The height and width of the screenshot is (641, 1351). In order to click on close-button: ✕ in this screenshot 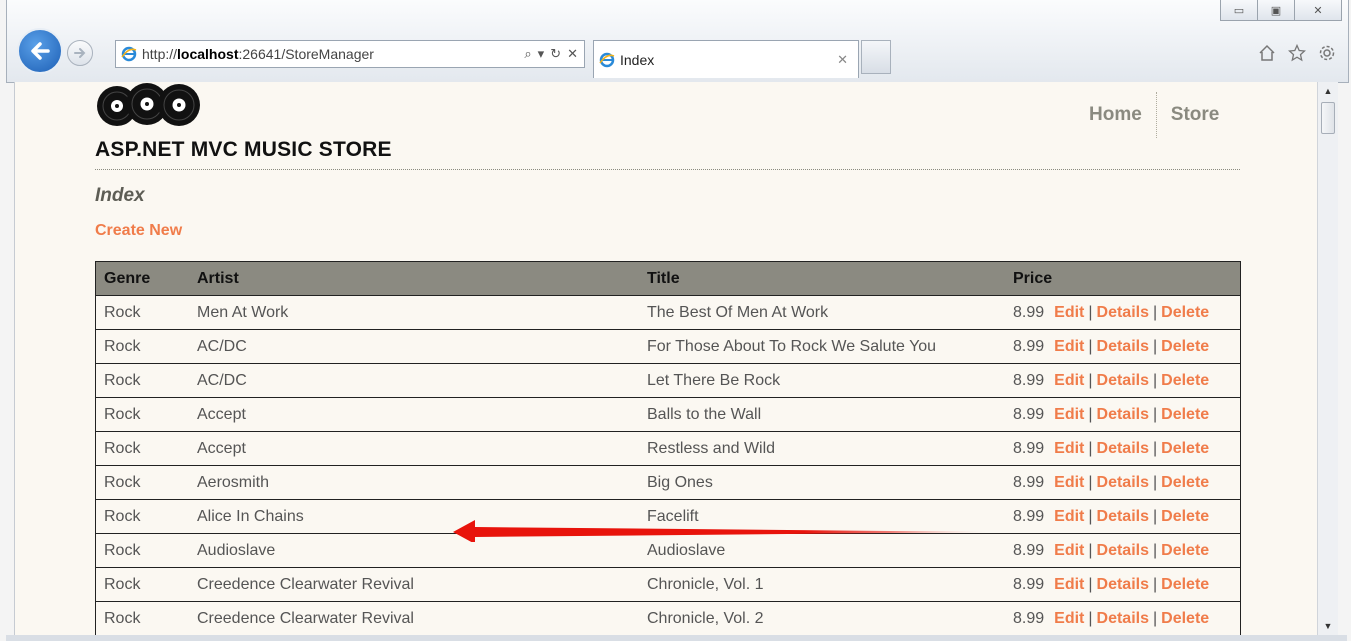, I will do `click(1318, 10)`.